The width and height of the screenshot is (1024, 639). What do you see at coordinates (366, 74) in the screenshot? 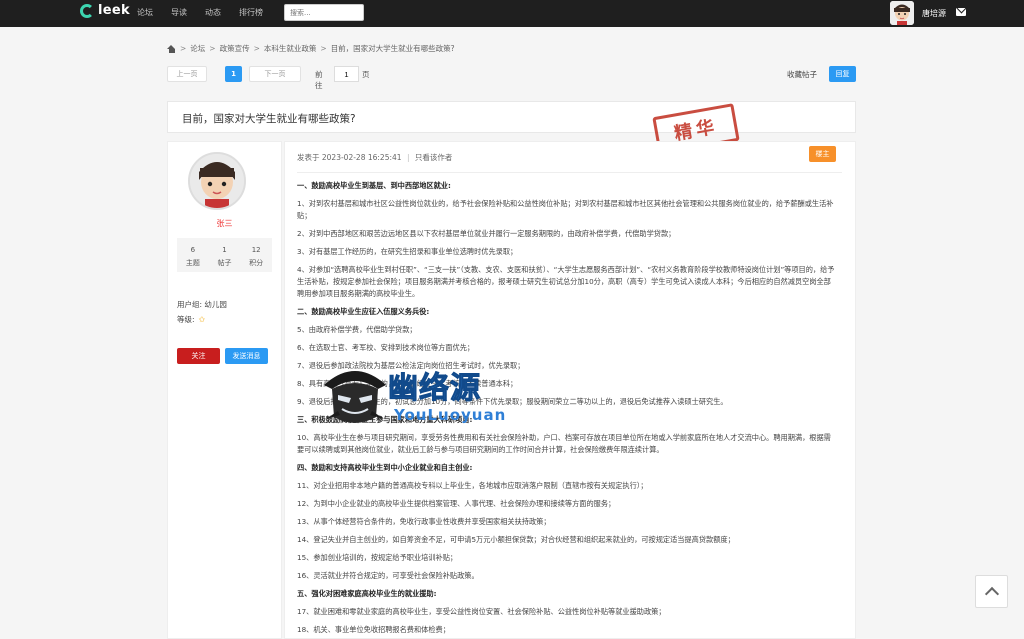
I see `page-label: 页` at bounding box center [366, 74].